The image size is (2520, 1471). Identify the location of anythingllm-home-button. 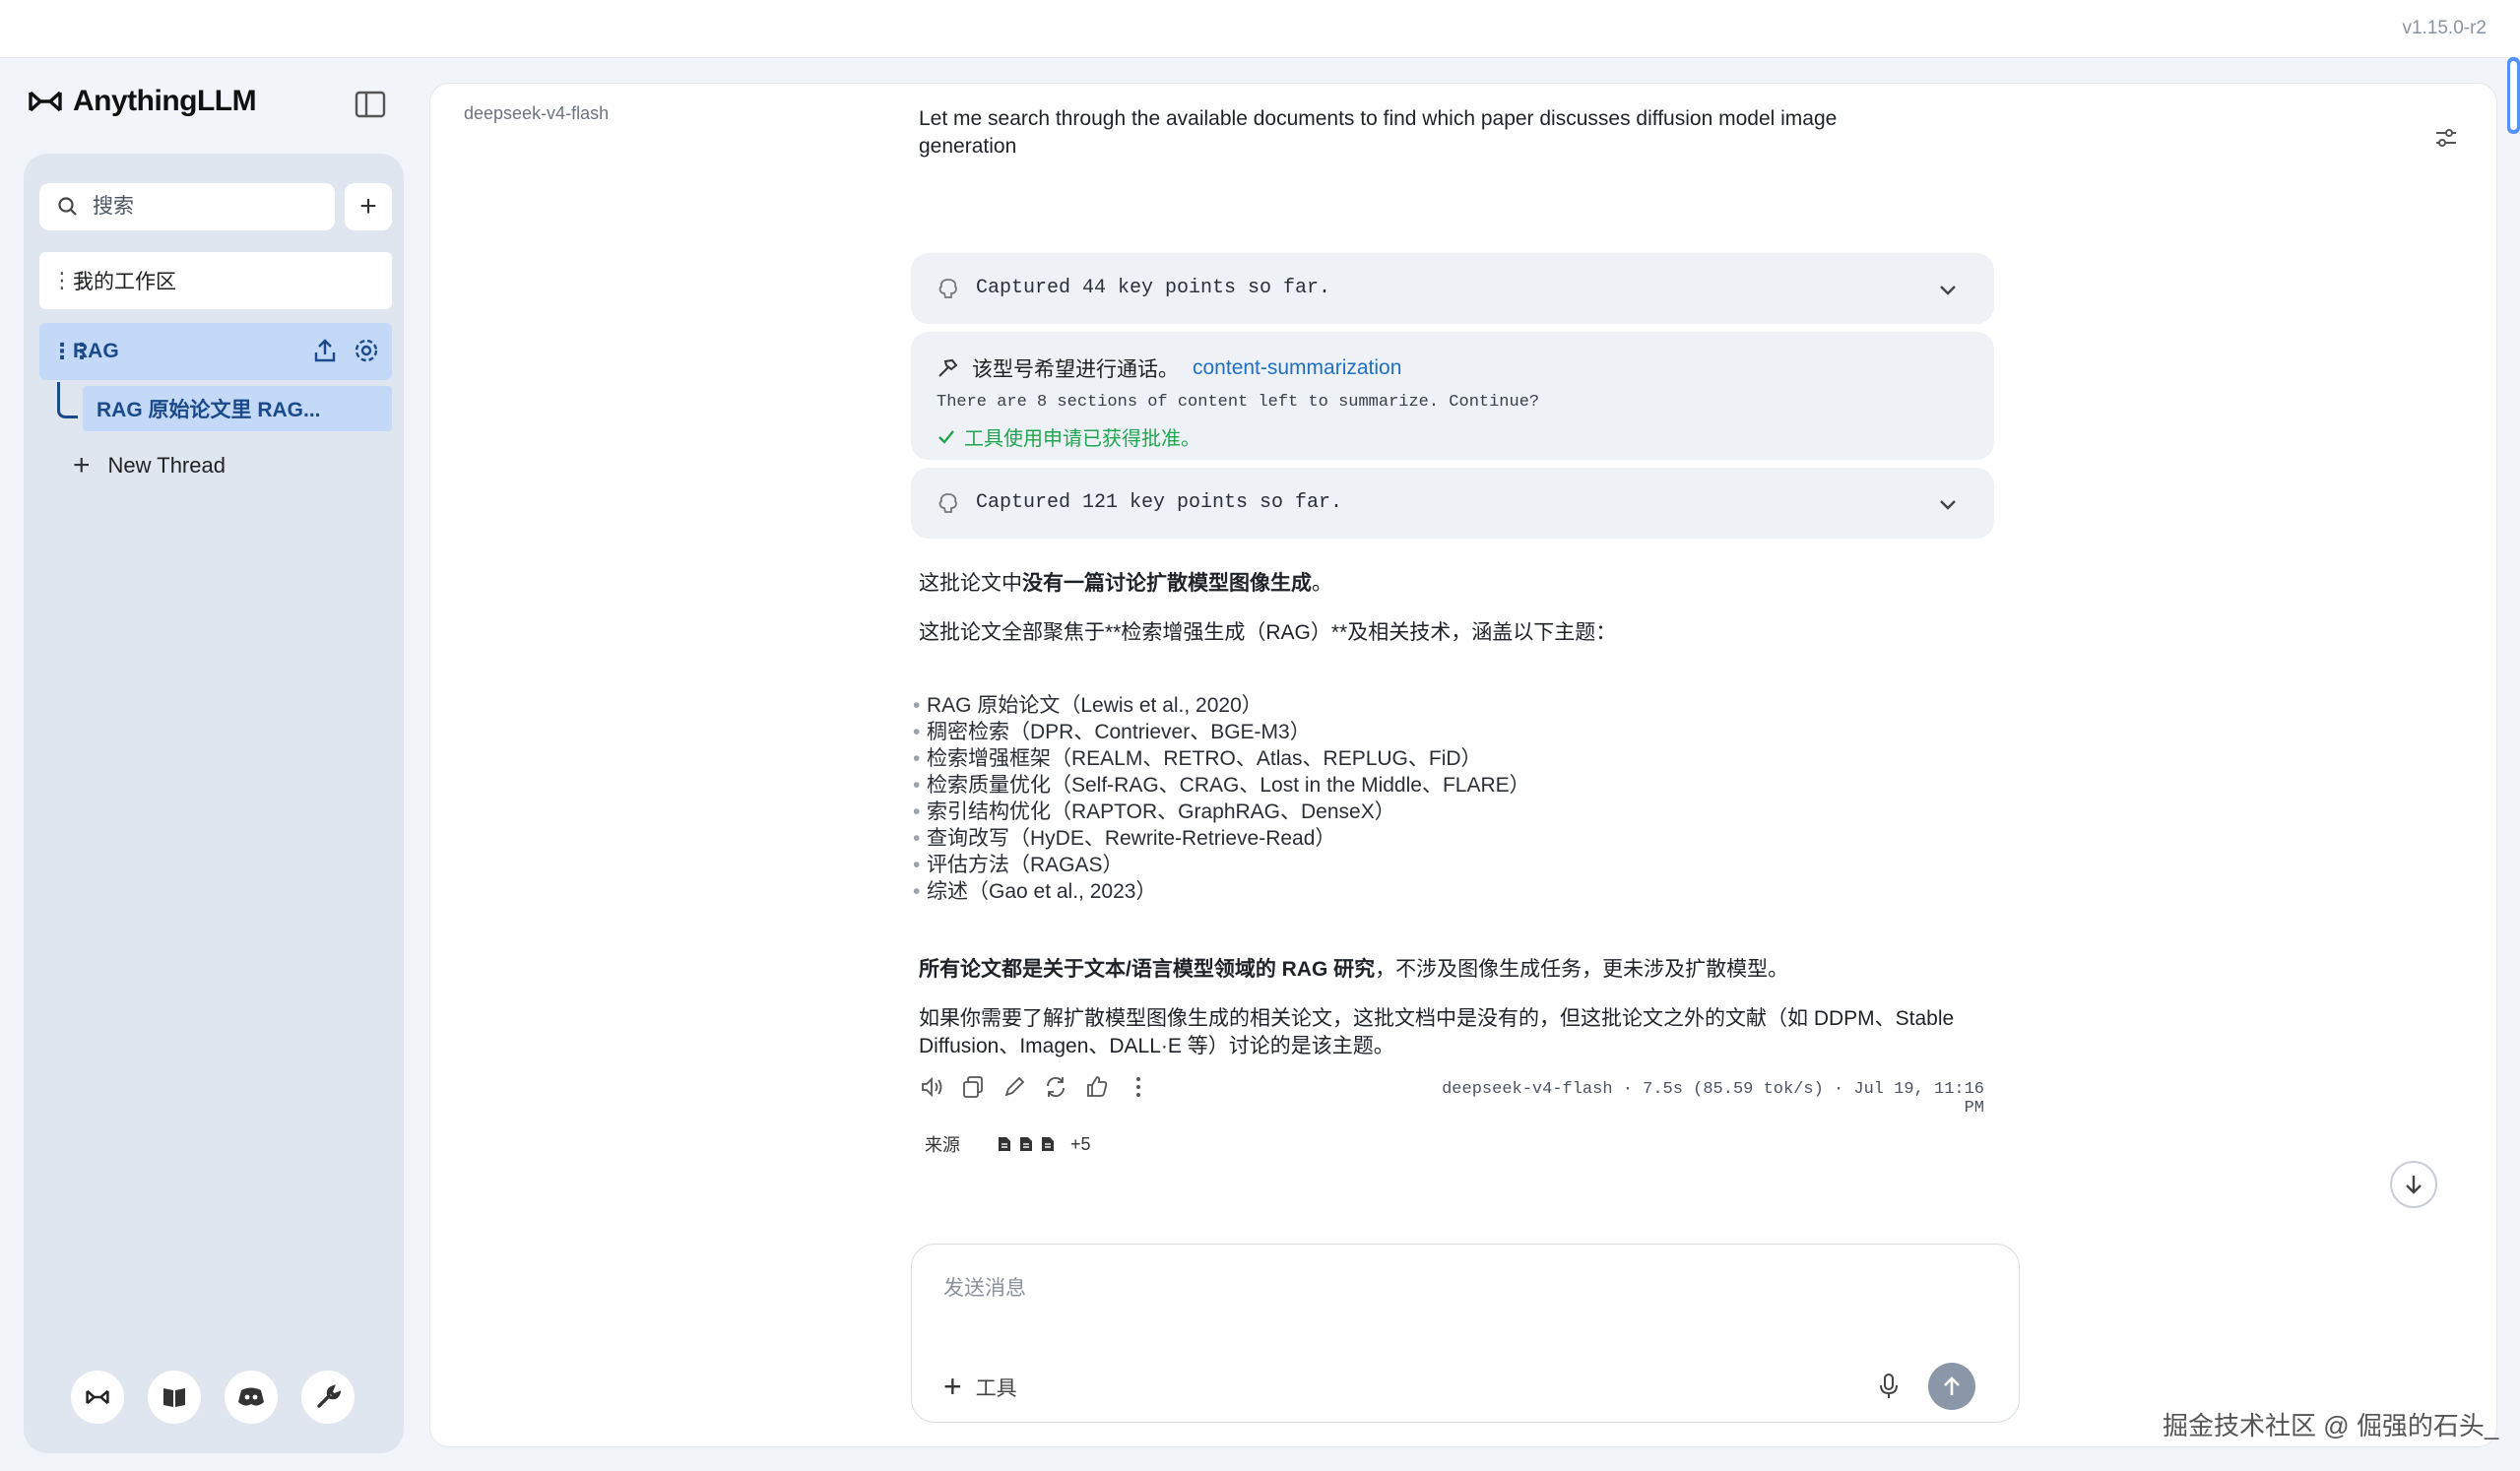
(97, 1397).